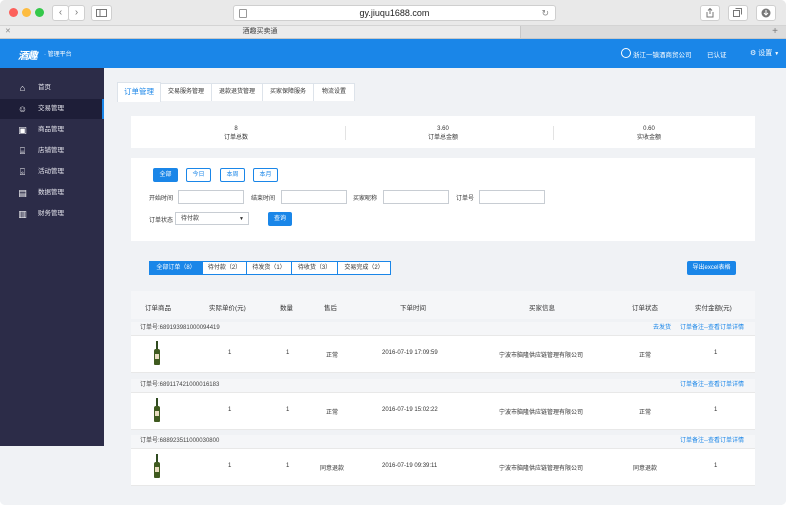 The image size is (786, 505). Describe the element at coordinates (235, 133) in the screenshot. I see `stat-order-count: 8 订单总数` at that location.